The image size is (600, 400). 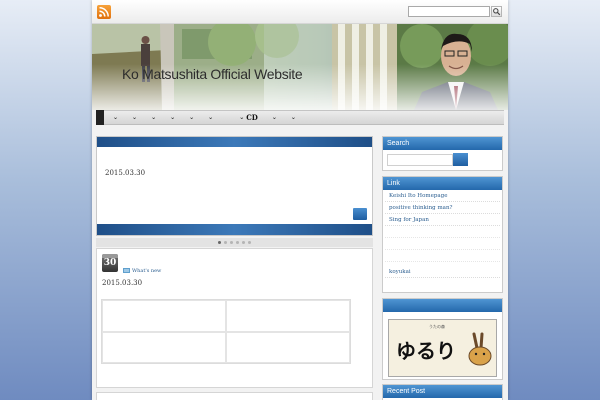 I want to click on site-title: Ko Matsushita Official Website, so click(x=212, y=74).